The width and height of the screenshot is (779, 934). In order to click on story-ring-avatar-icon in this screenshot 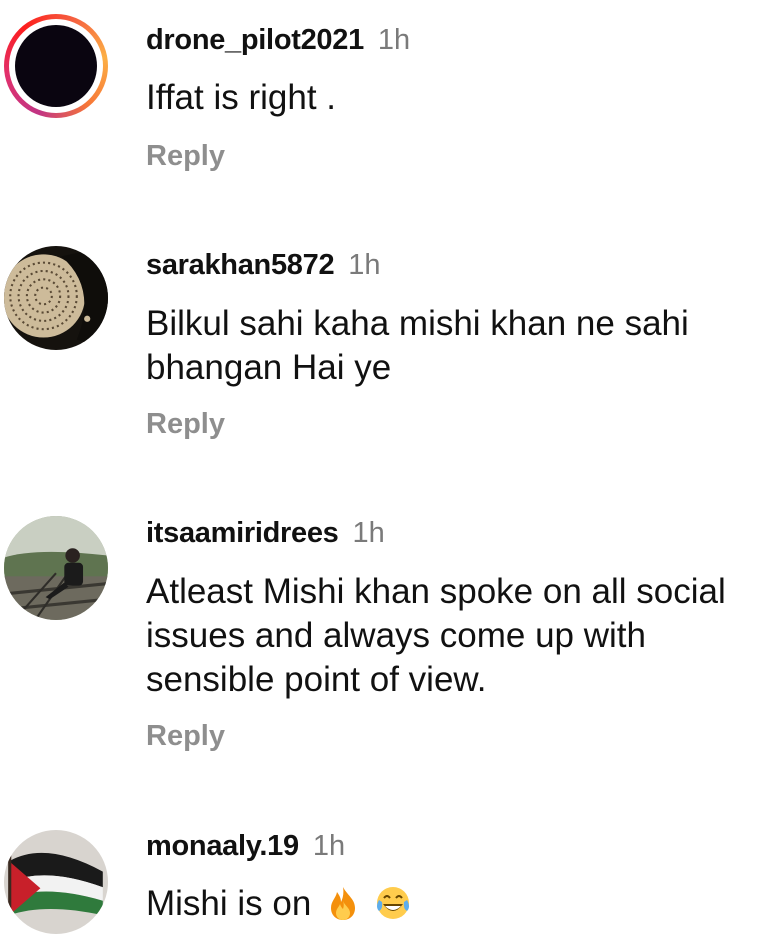, I will do `click(56, 66)`.